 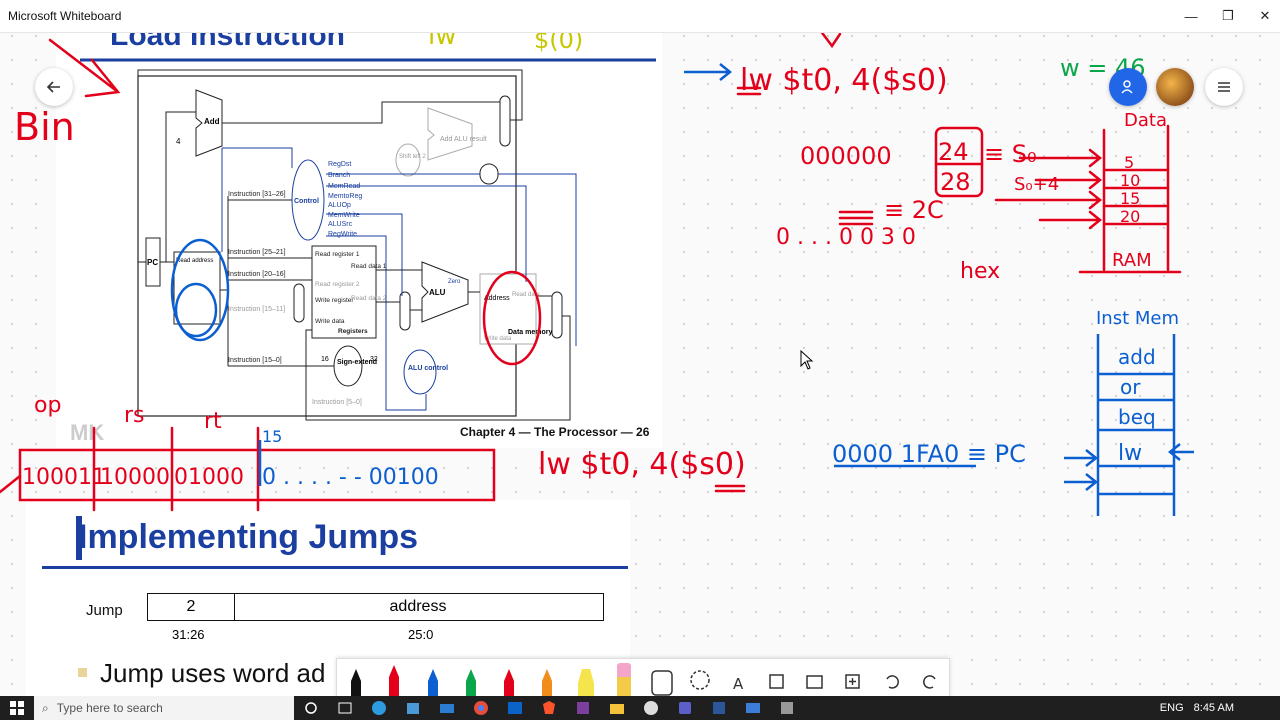 I want to click on lasso-tool, so click(x=700, y=678).